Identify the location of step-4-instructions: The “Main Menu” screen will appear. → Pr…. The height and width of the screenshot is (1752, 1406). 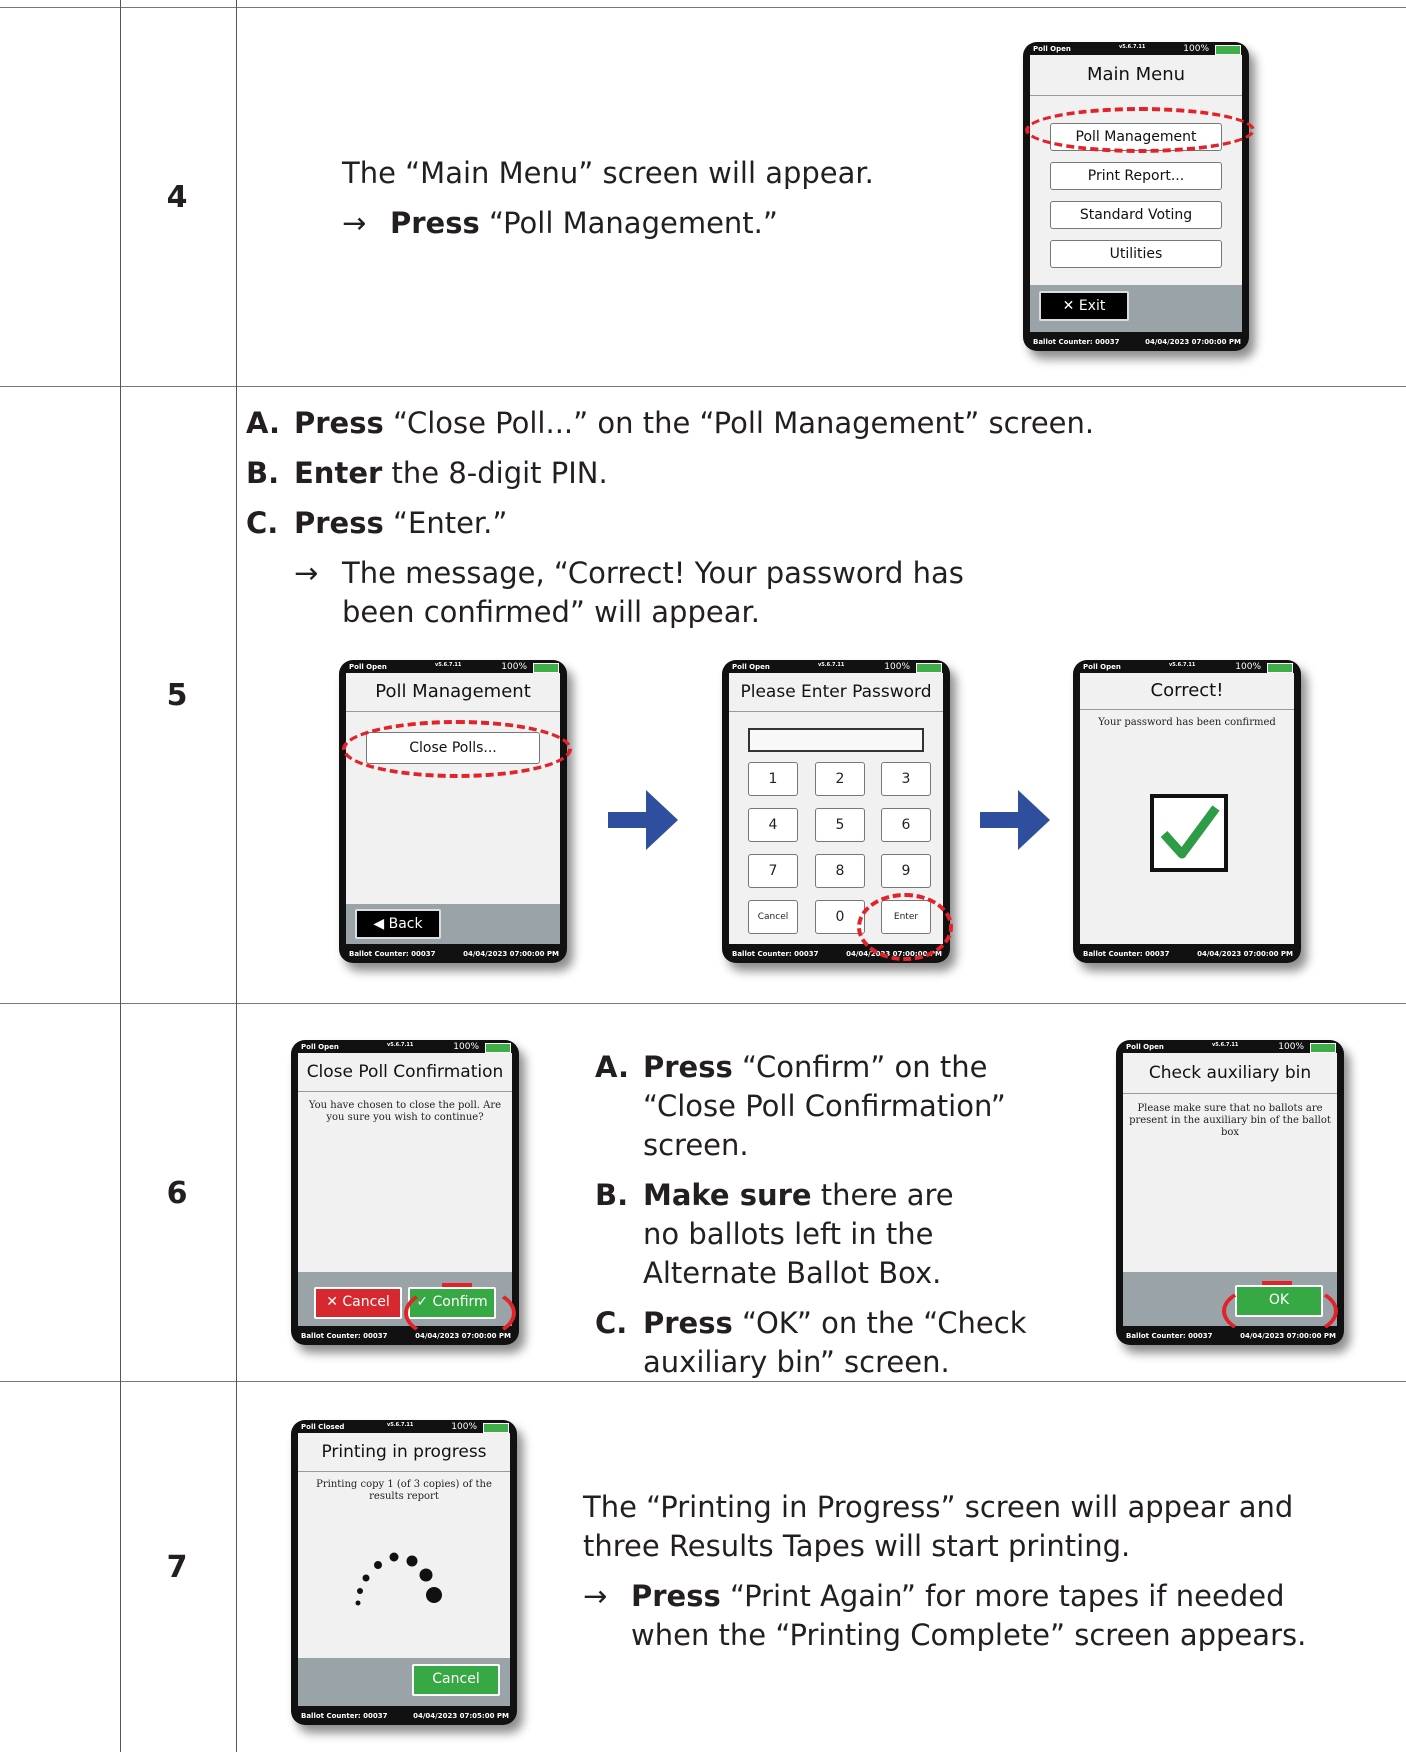
(622, 198).